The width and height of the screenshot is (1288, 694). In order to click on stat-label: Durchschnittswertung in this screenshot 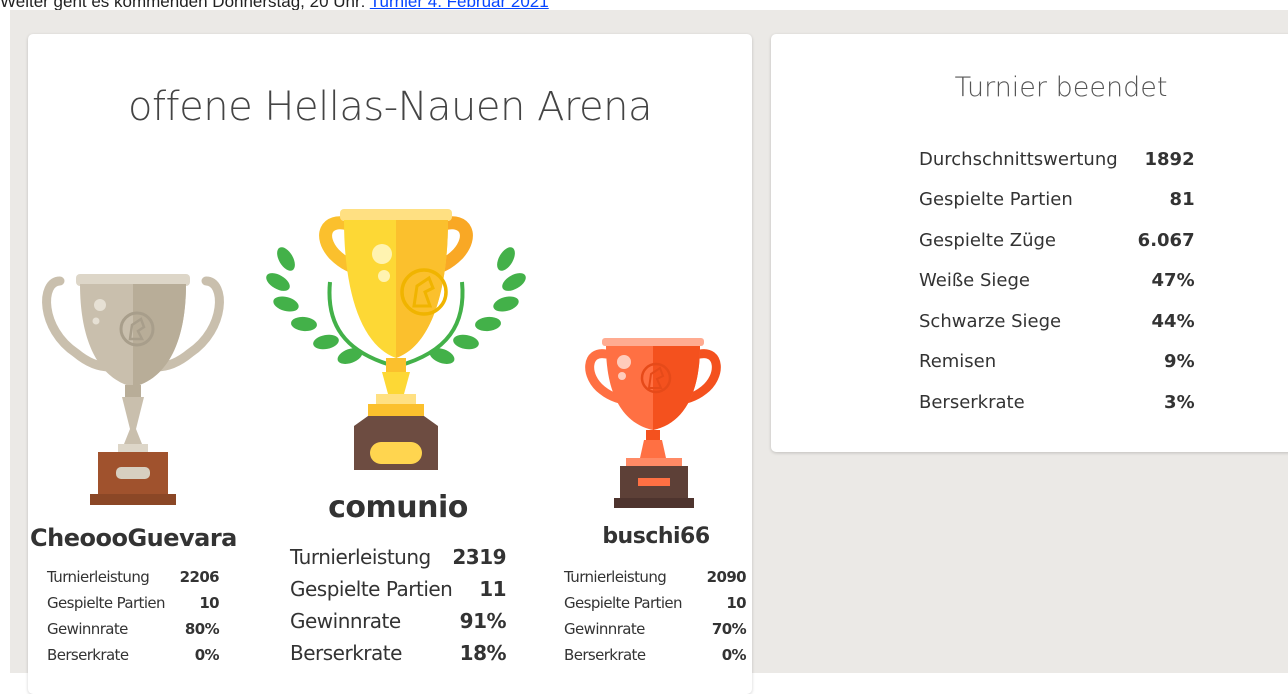, I will do `click(1018, 159)`.